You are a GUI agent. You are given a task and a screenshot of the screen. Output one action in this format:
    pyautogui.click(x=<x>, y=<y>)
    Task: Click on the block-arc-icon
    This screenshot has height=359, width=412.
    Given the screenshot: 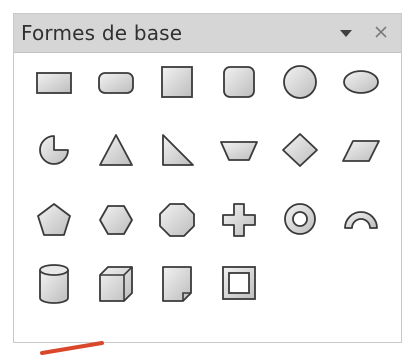 What is the action you would take?
    pyautogui.click(x=361, y=220)
    